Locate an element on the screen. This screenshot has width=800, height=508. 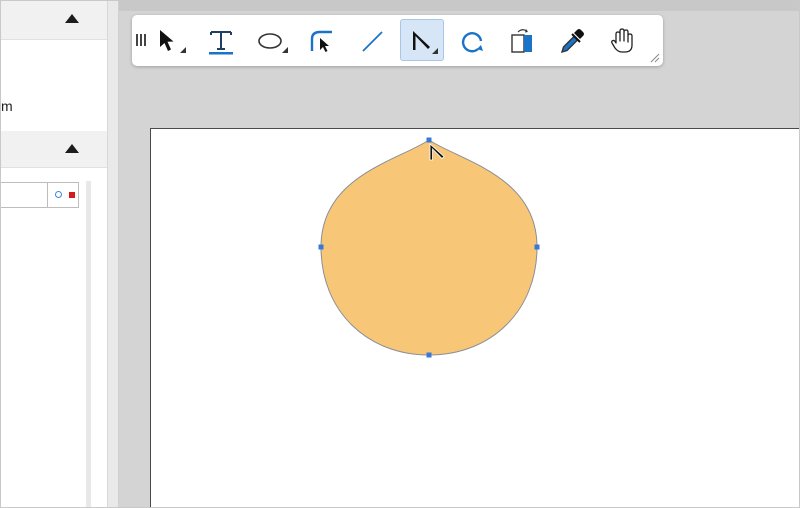
gradient-tool-button is located at coordinates (522, 40).